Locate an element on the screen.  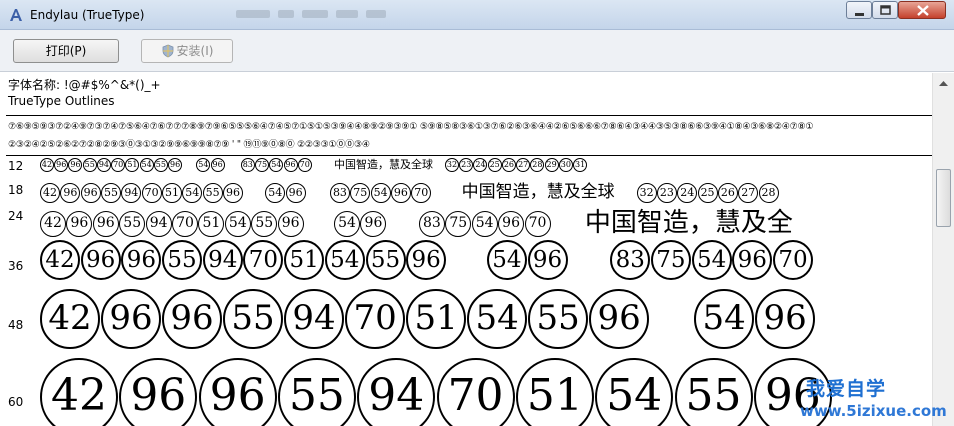
circled-glyph: 31 is located at coordinates (580, 165).